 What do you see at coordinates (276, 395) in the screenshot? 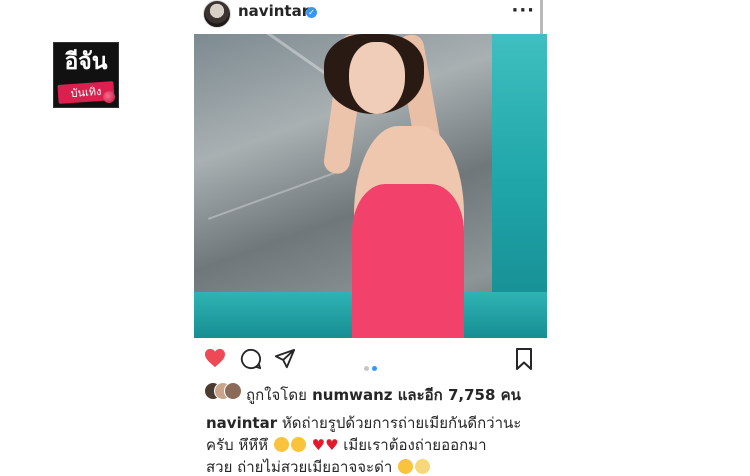
I see `likes-prefix: ถูกใจโดย` at bounding box center [276, 395].